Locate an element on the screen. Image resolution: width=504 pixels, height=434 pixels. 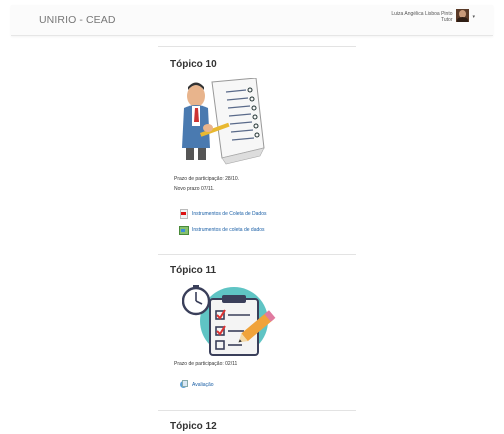
section-topic-12: Tópico 12 is located at coordinates (257, 422).